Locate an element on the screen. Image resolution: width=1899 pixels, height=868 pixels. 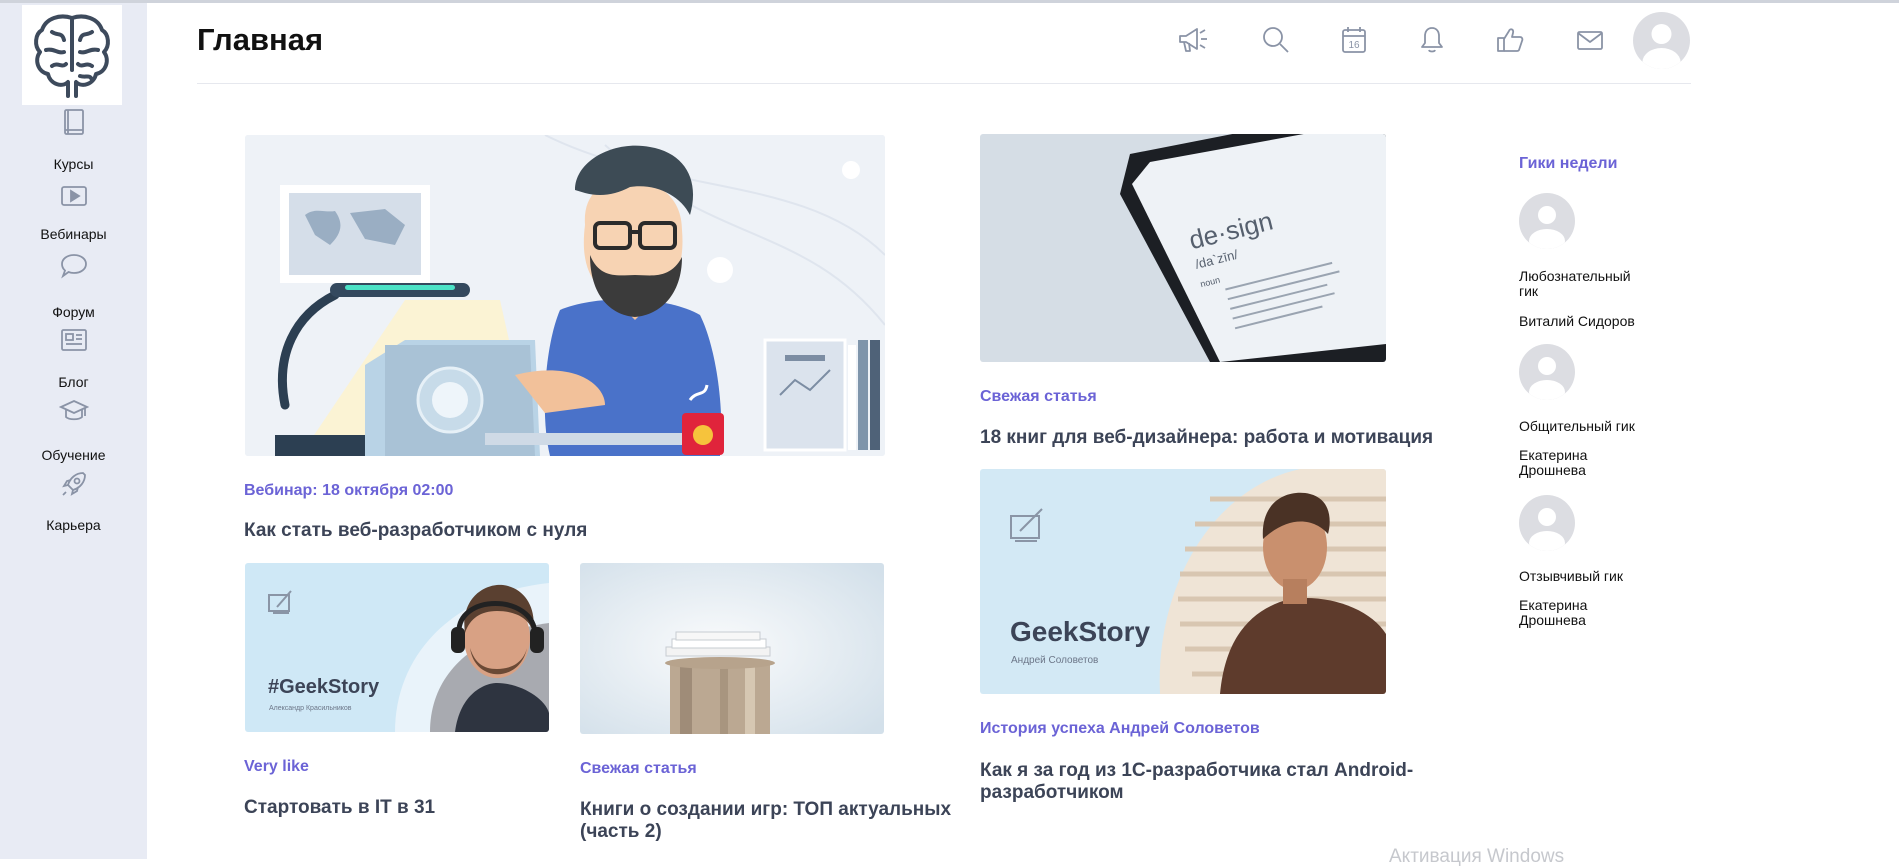
geekstory-image-subtitle: Александр Красильников is located at coordinates (310, 708).